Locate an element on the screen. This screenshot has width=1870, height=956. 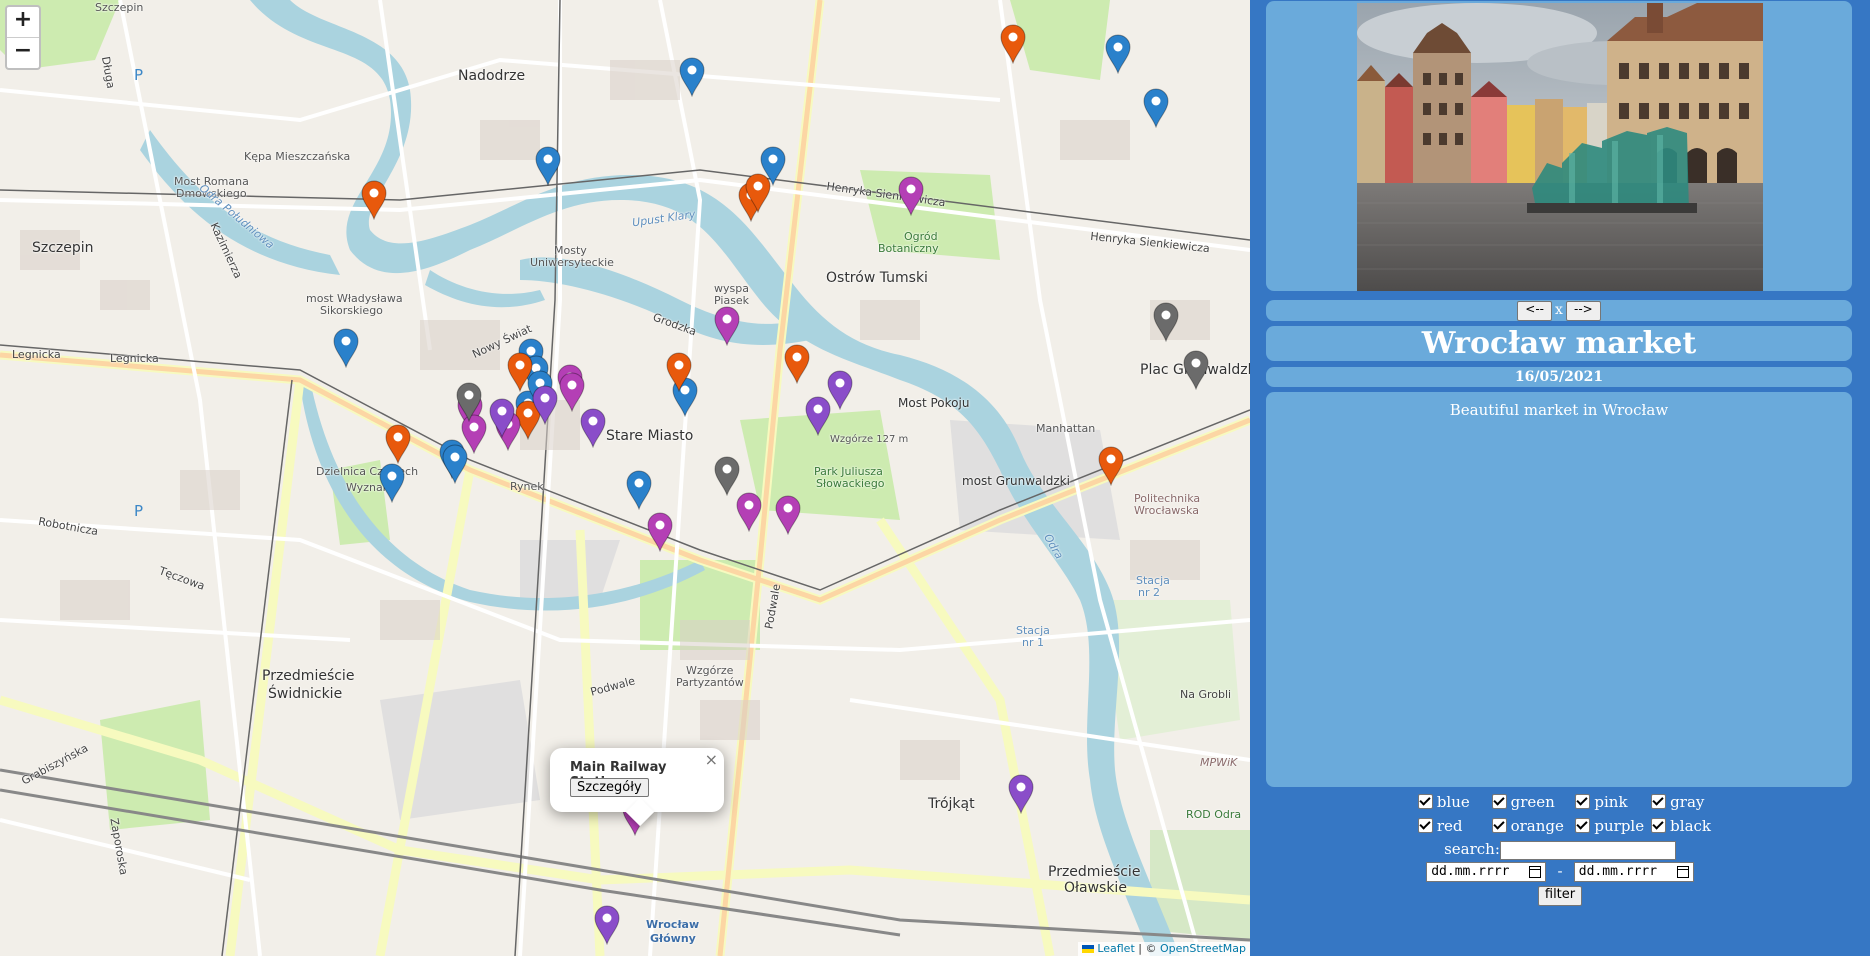
prev-button: <-- is located at coordinates (1534, 311).